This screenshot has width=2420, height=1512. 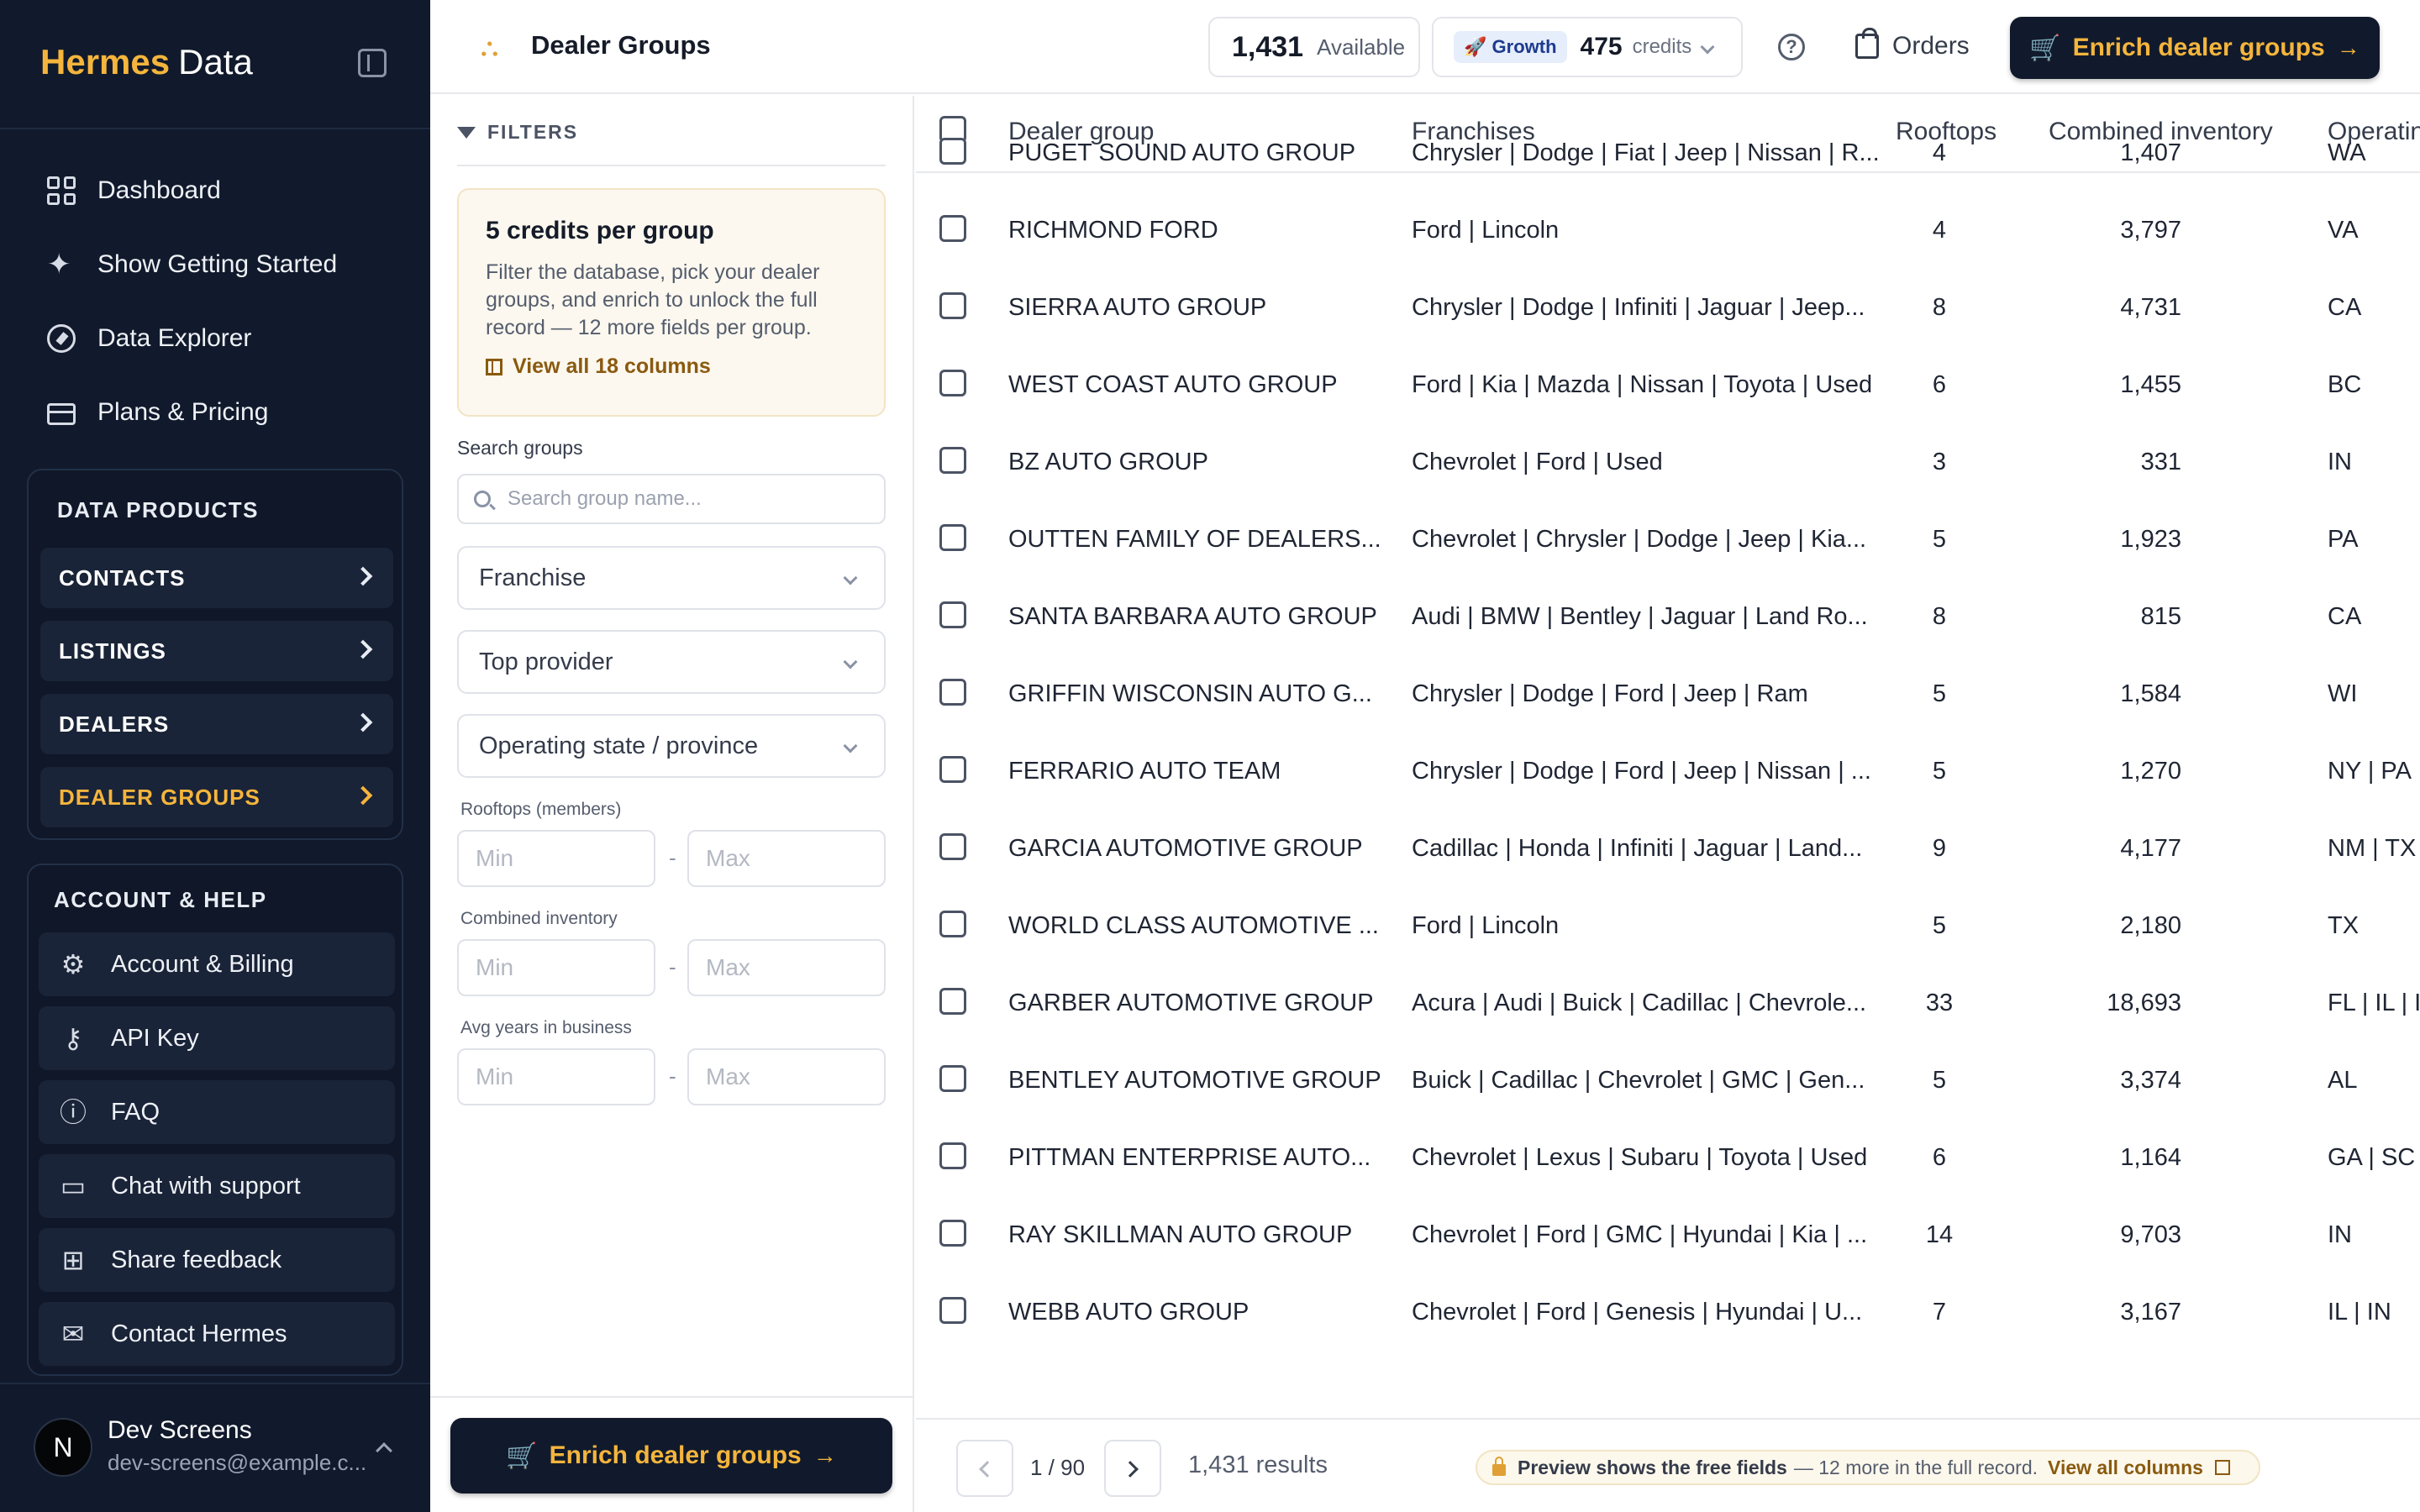 What do you see at coordinates (1939, 1234) in the screenshot?
I see `cell-rooftops: 14` at bounding box center [1939, 1234].